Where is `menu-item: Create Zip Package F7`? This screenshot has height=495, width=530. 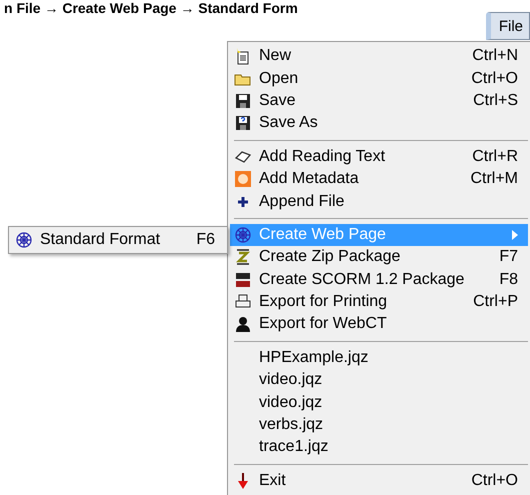
menu-item: Create Zip Package F7 is located at coordinates (379, 257).